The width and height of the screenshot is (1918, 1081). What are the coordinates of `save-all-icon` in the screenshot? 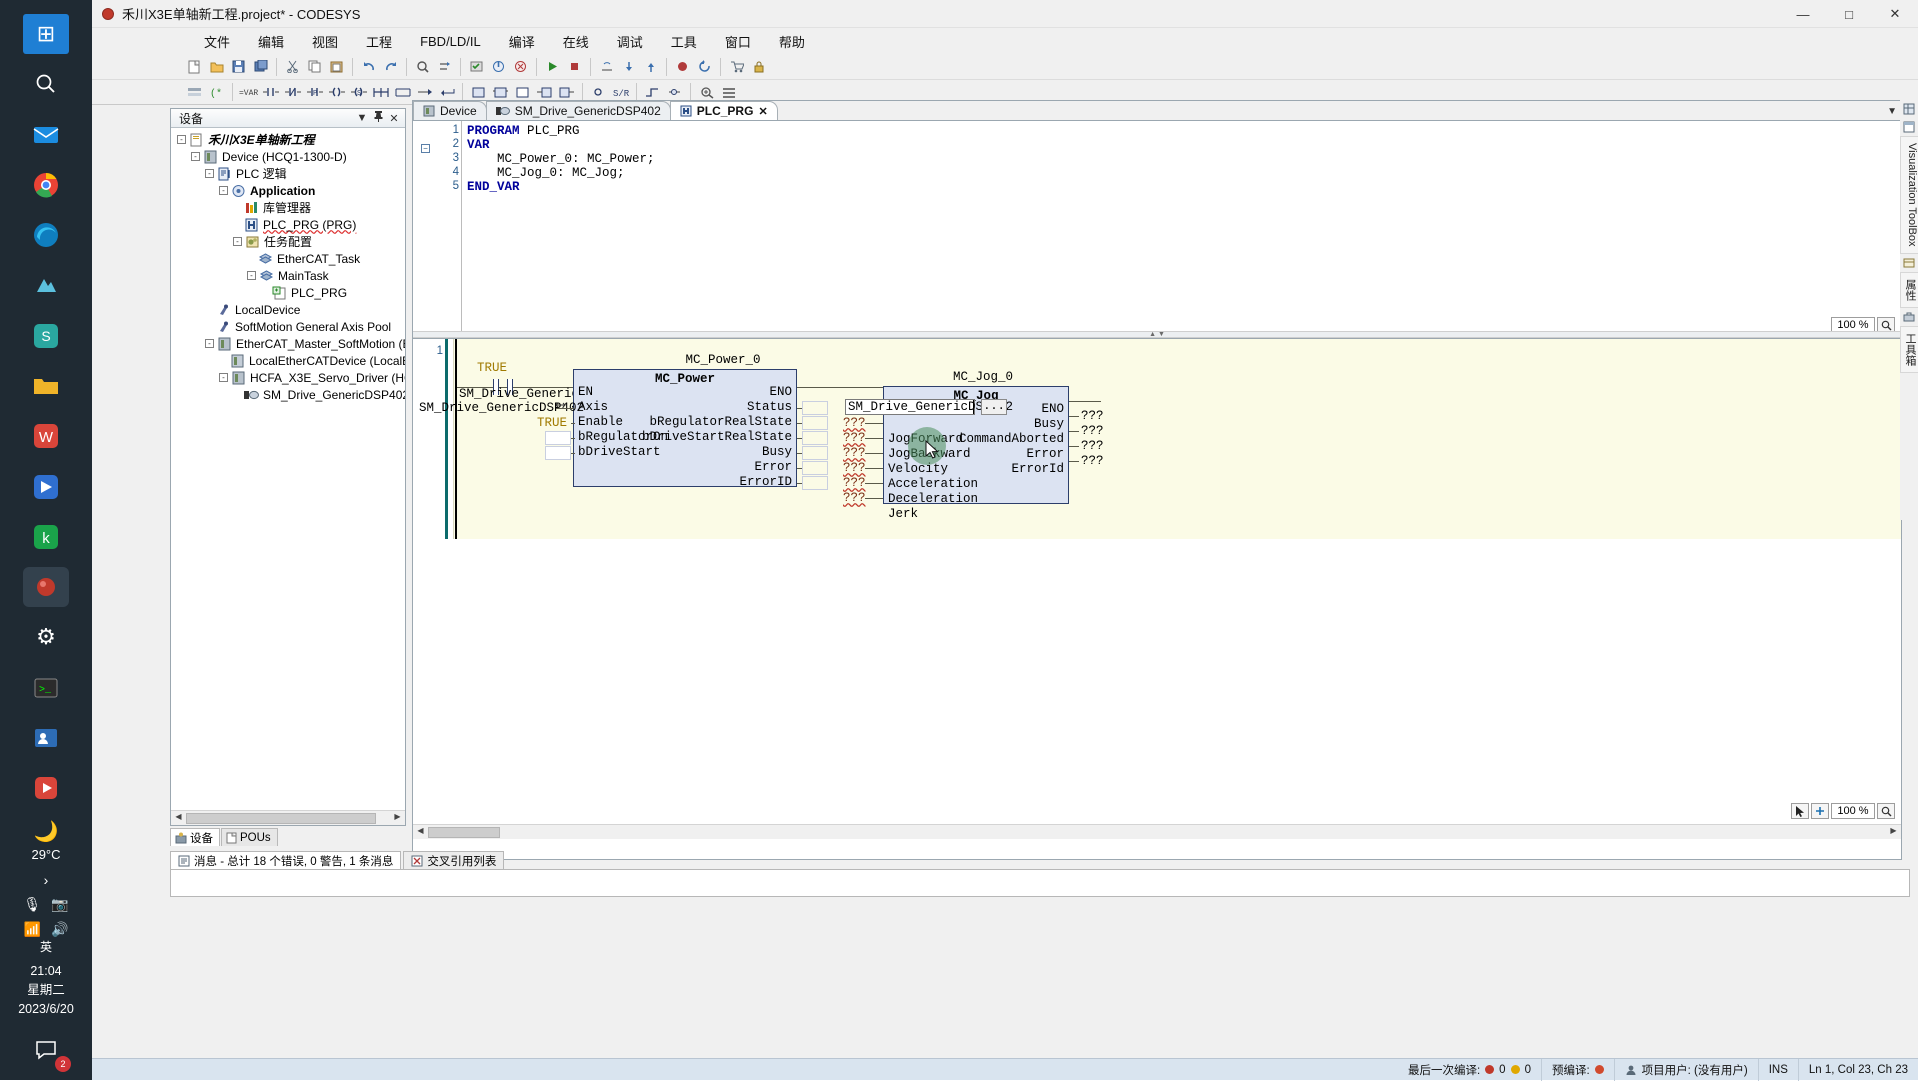 It's located at (260, 66).